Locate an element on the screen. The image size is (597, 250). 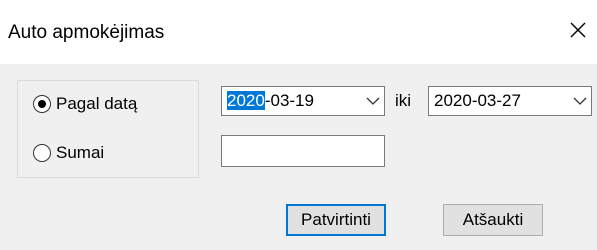
date-from-rest: -03-19 is located at coordinates (289, 100).